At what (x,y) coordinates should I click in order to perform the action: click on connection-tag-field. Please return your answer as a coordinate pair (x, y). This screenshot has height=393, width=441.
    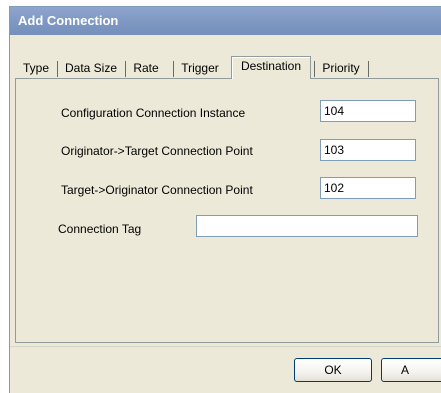
    Looking at the image, I should click on (307, 226).